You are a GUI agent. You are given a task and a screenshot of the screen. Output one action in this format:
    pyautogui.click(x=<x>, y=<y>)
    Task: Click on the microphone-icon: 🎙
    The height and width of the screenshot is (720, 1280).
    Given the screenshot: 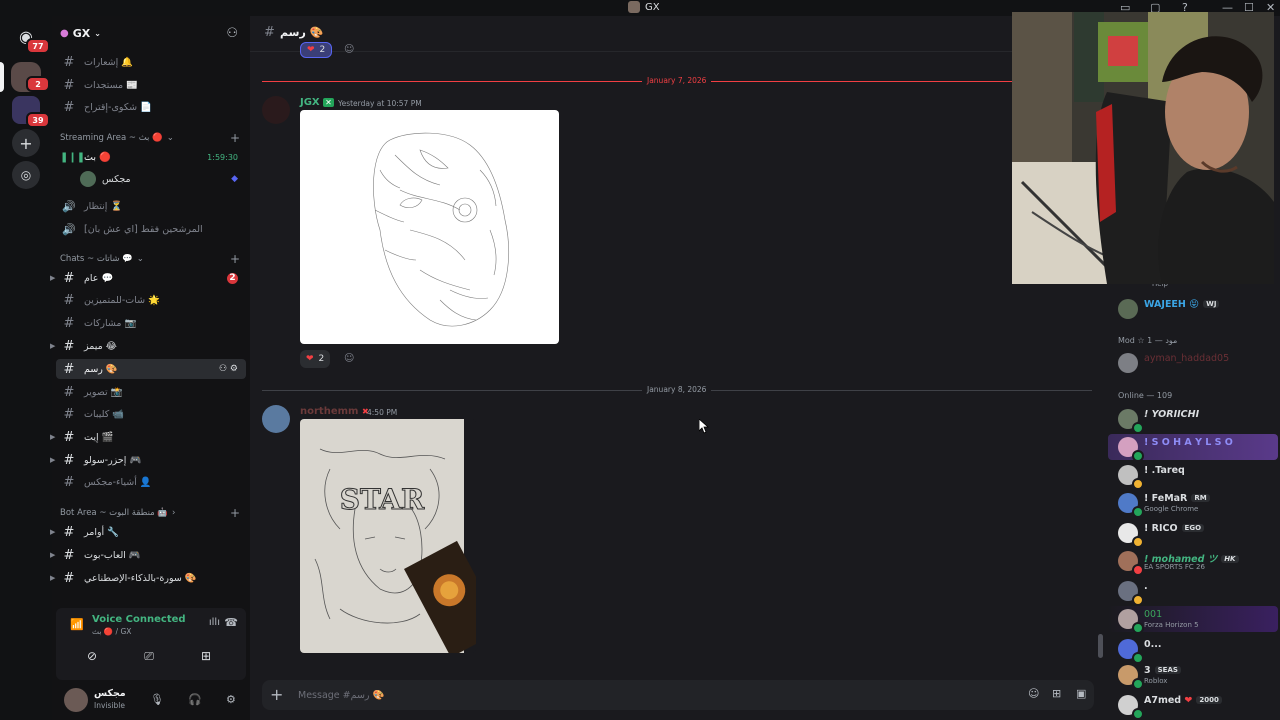 What is the action you would take?
    pyautogui.click(x=157, y=699)
    